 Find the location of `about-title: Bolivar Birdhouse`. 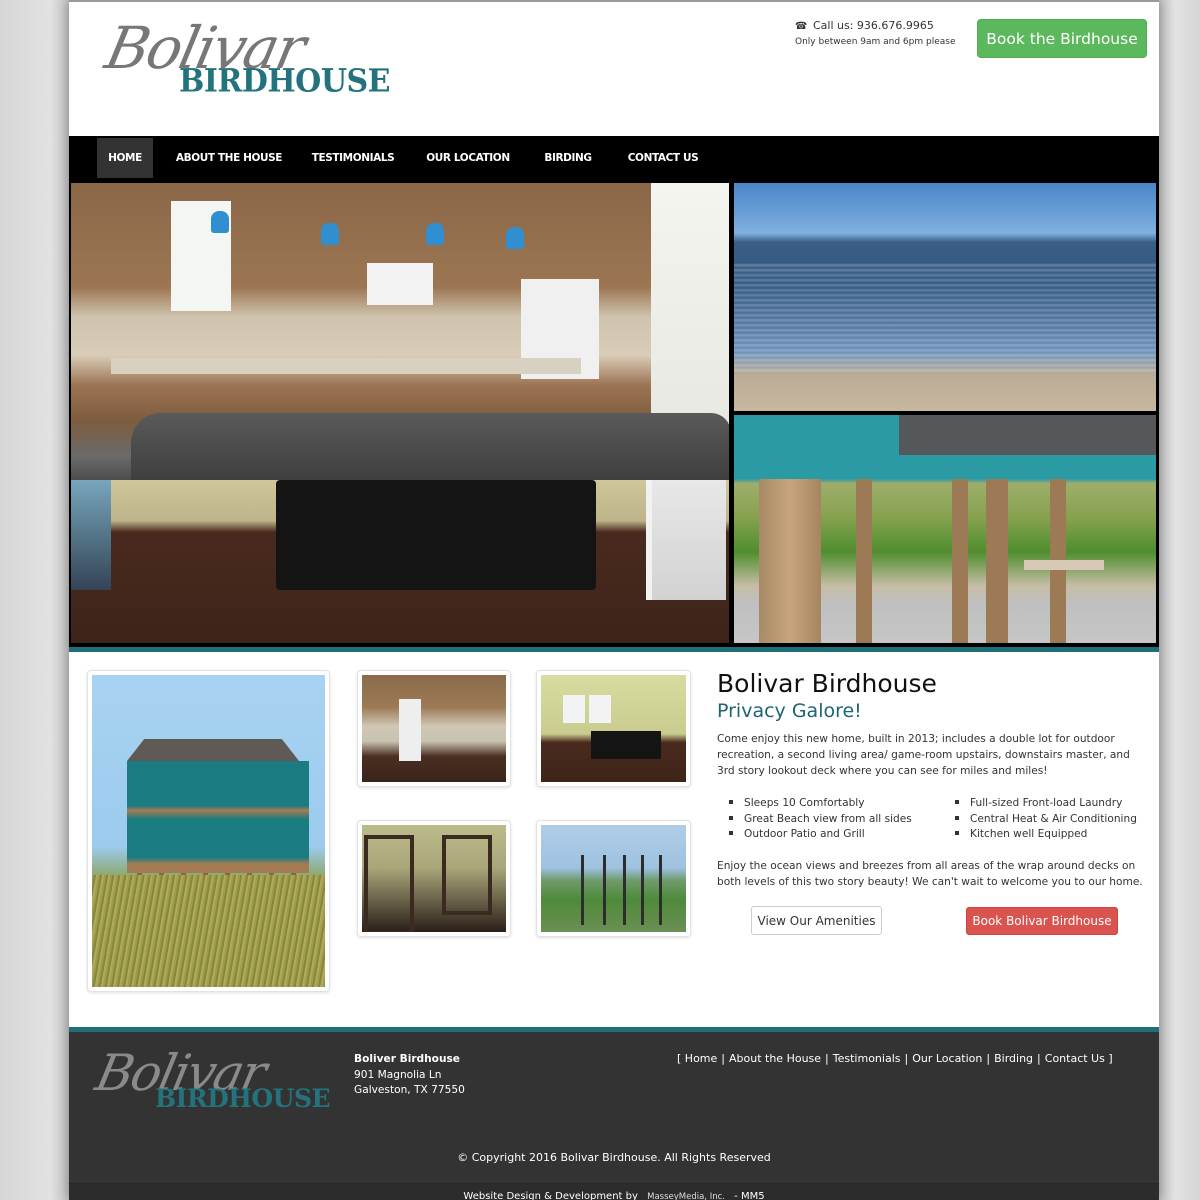

about-title: Bolivar Birdhouse is located at coordinates (827, 683).